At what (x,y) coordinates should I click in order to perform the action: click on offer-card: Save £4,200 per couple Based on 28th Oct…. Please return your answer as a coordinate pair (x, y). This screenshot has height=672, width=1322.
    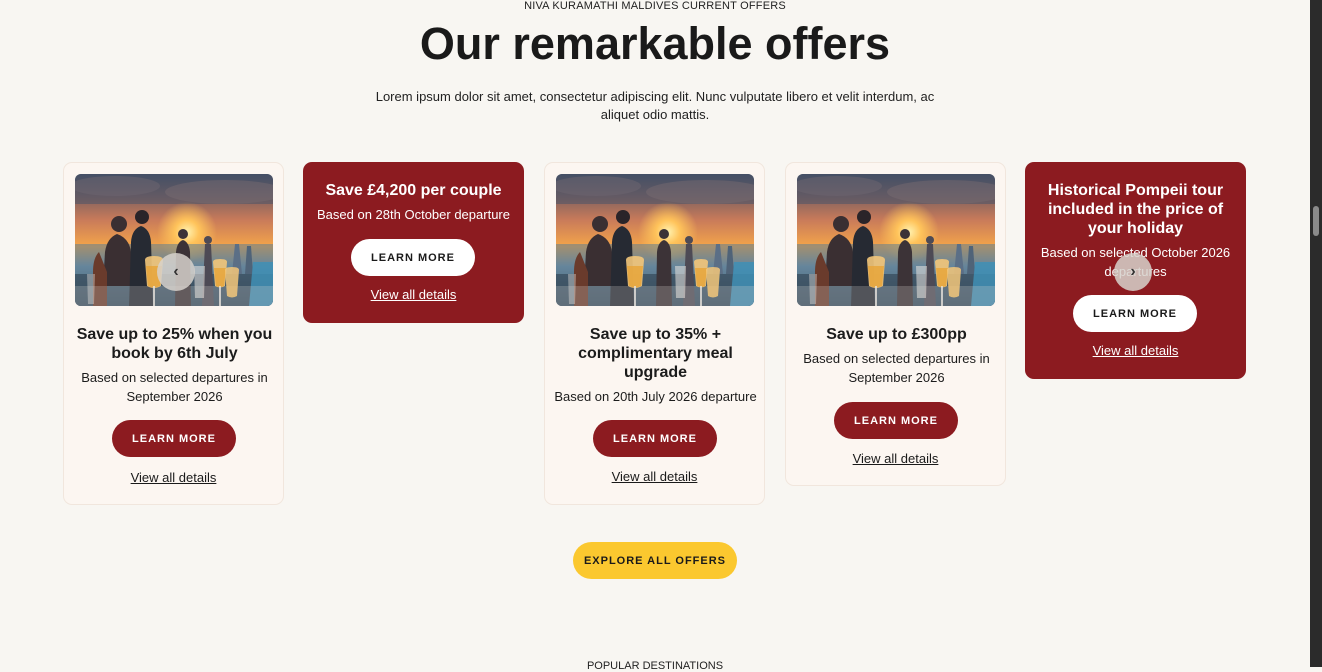
    Looking at the image, I should click on (413, 242).